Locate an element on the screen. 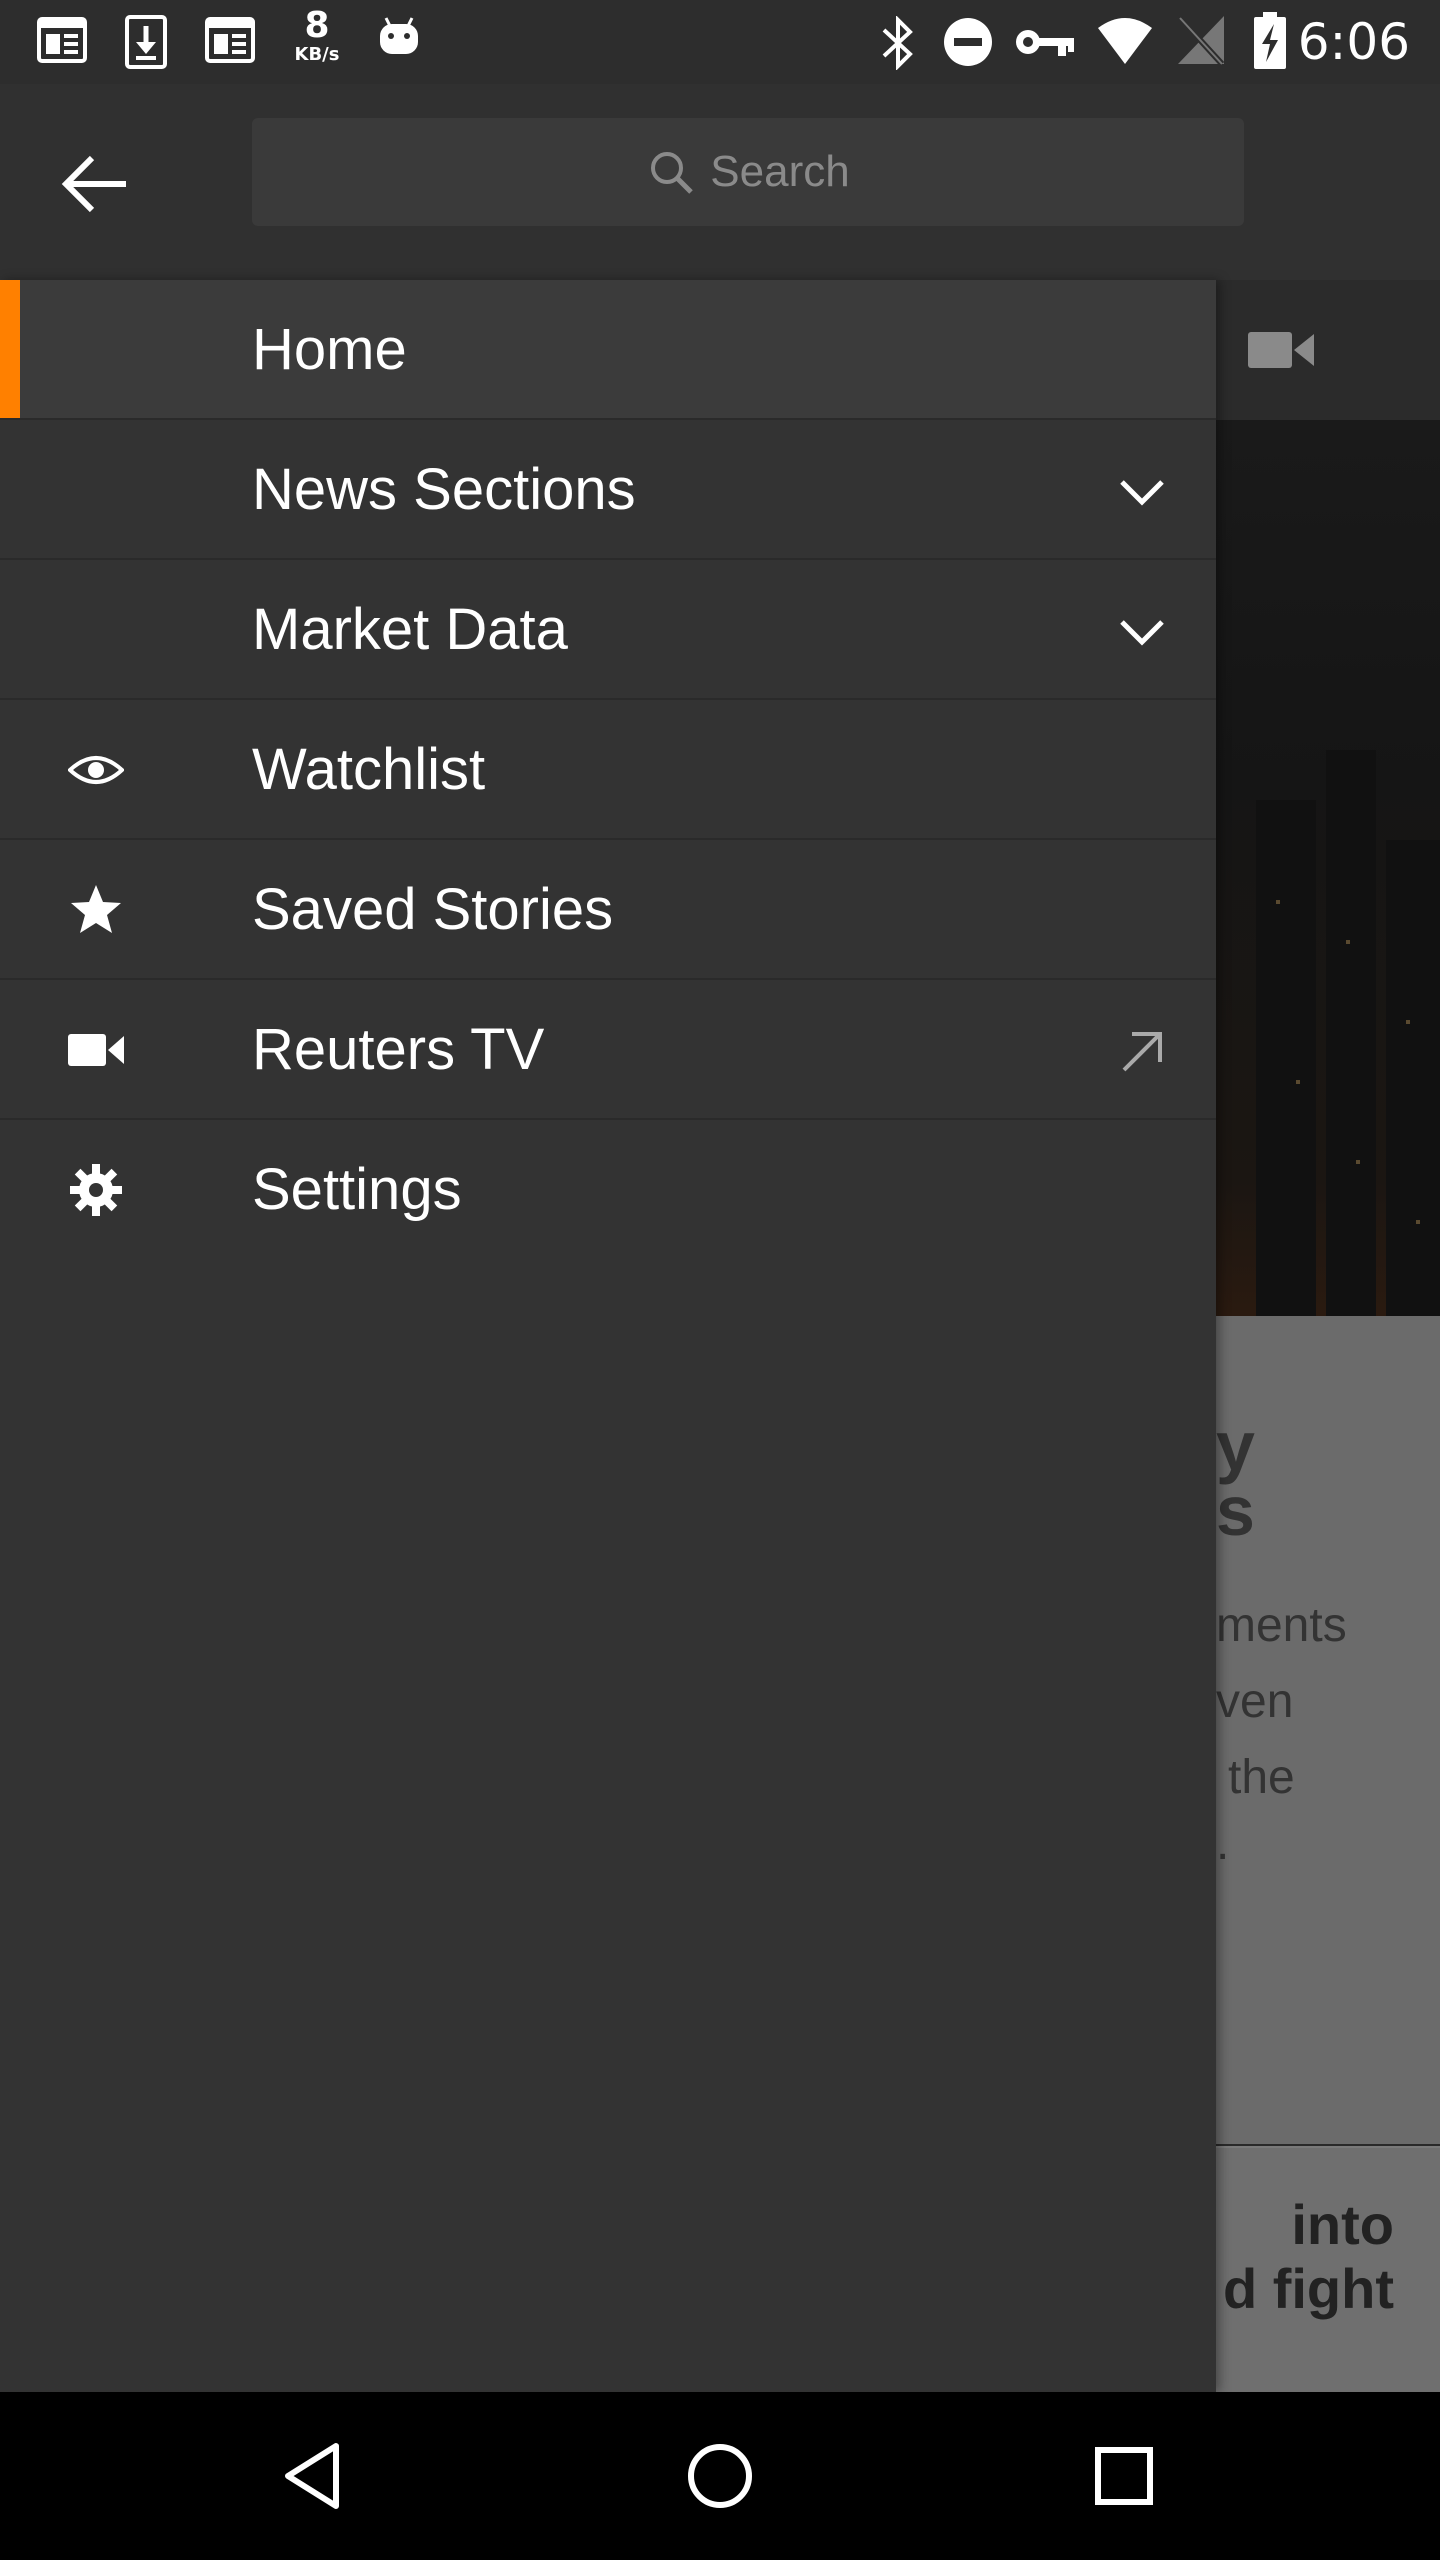 The image size is (1440, 2560). status-bar: 8 KB/s 6:06 is located at coordinates (720, 42).